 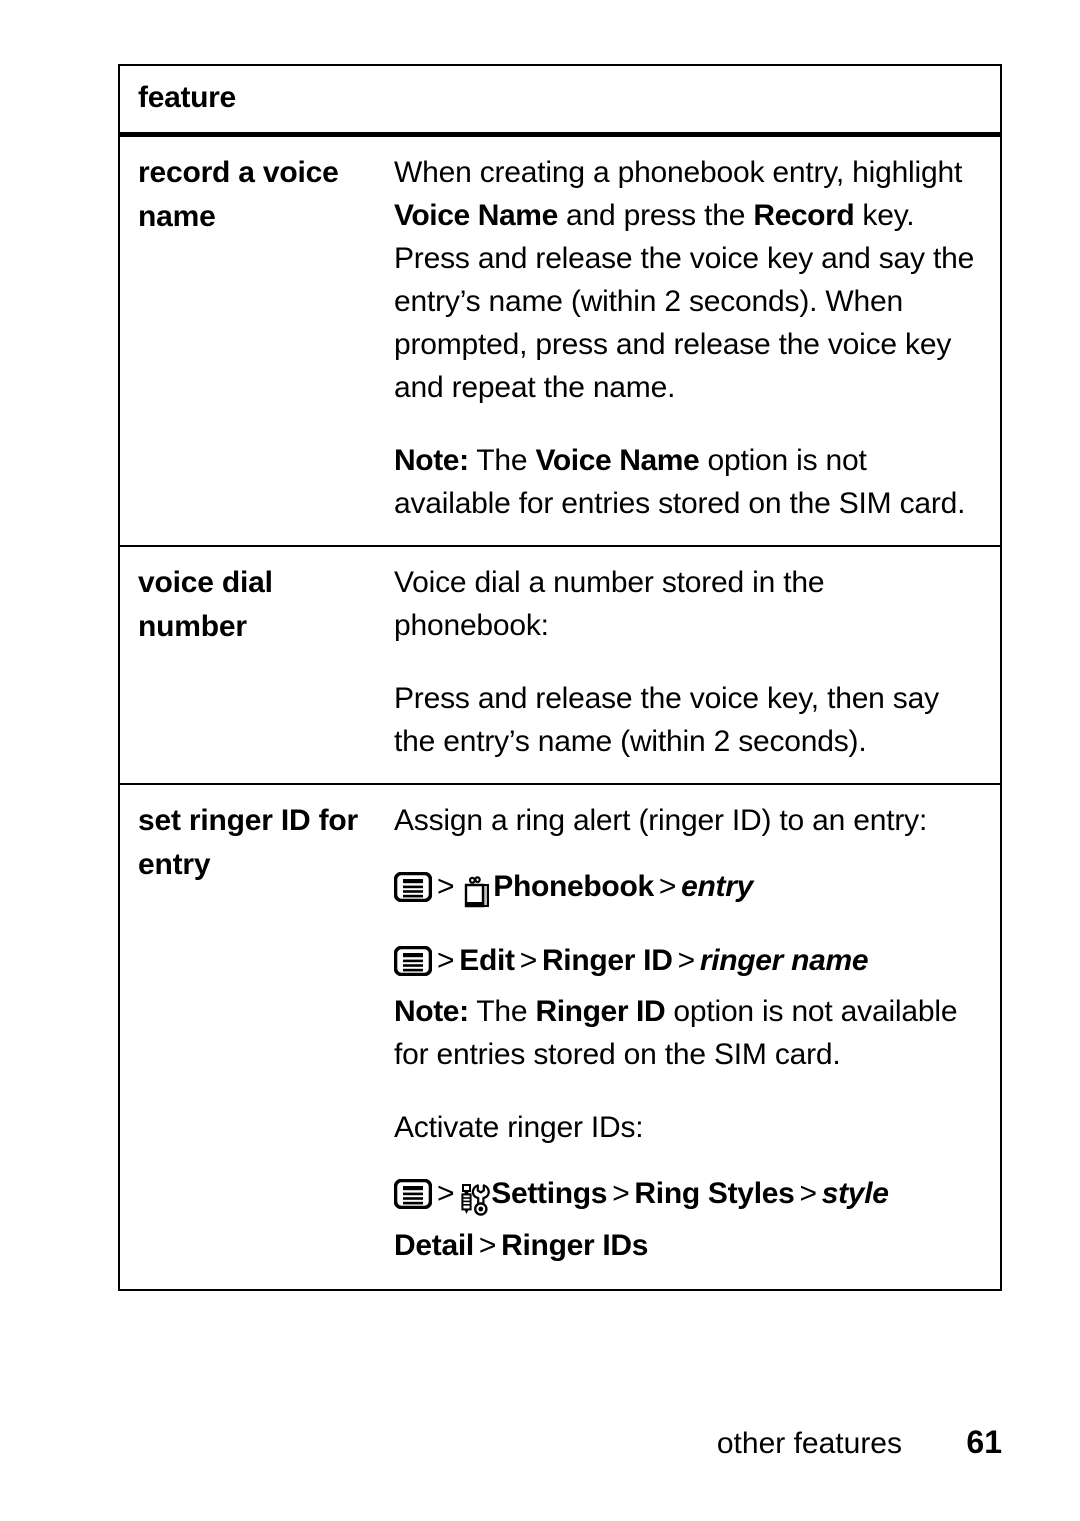 What do you see at coordinates (804, 215) in the screenshot?
I see `text-run-bold: Record` at bounding box center [804, 215].